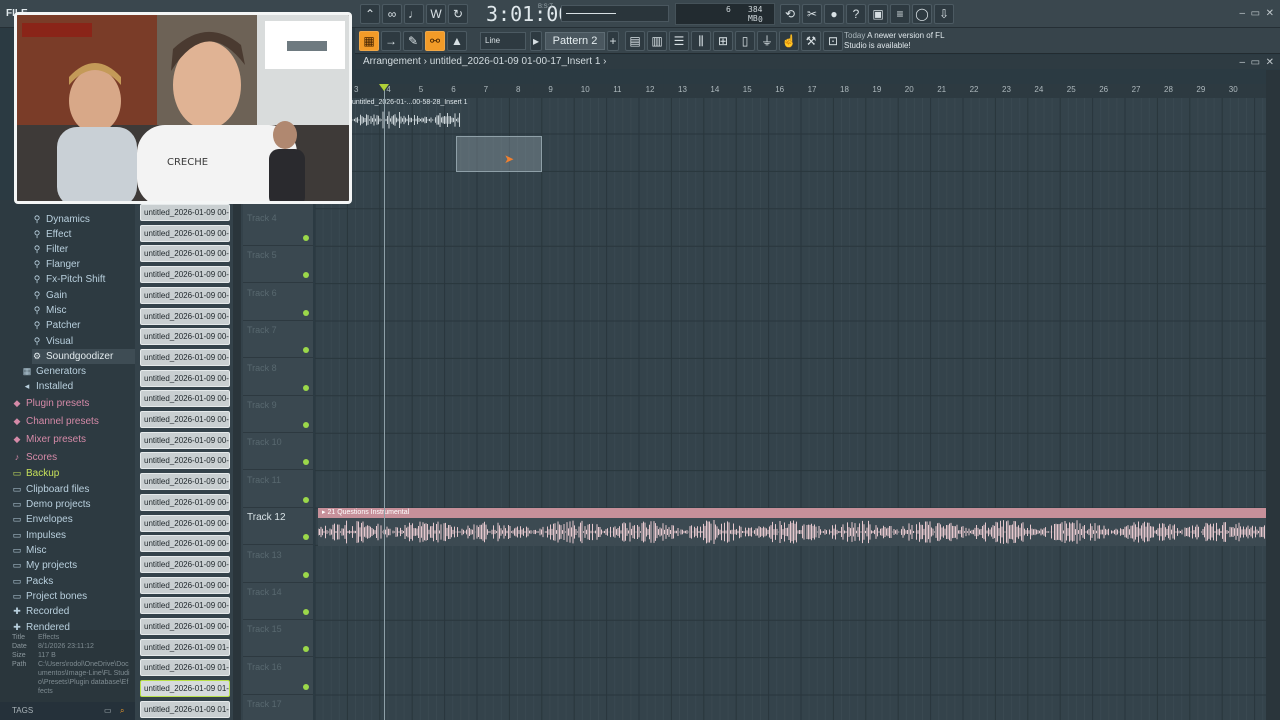  I want to click on track-header: Track 10, so click(278, 452).